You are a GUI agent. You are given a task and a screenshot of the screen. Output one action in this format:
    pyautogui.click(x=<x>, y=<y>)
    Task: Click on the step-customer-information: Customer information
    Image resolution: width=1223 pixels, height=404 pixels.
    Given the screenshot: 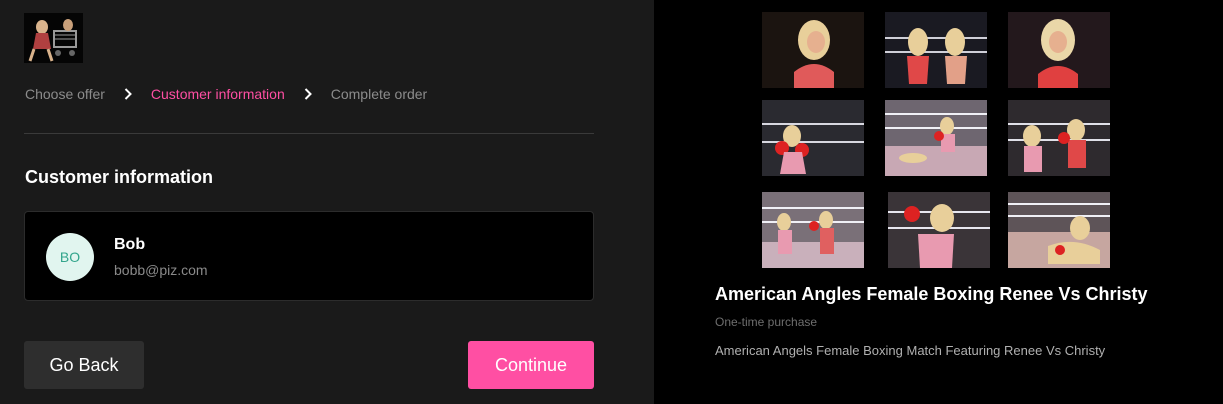 What is the action you would take?
    pyautogui.click(x=218, y=94)
    